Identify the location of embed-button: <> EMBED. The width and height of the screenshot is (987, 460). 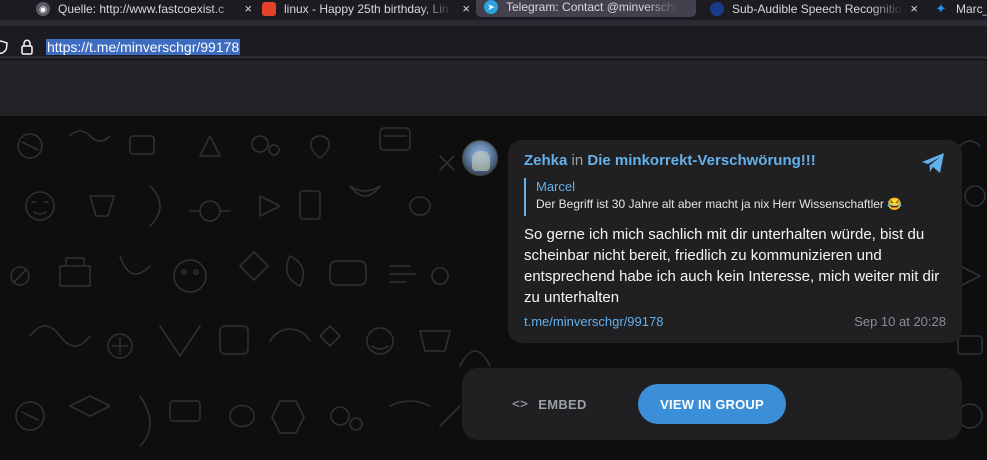
(549, 404).